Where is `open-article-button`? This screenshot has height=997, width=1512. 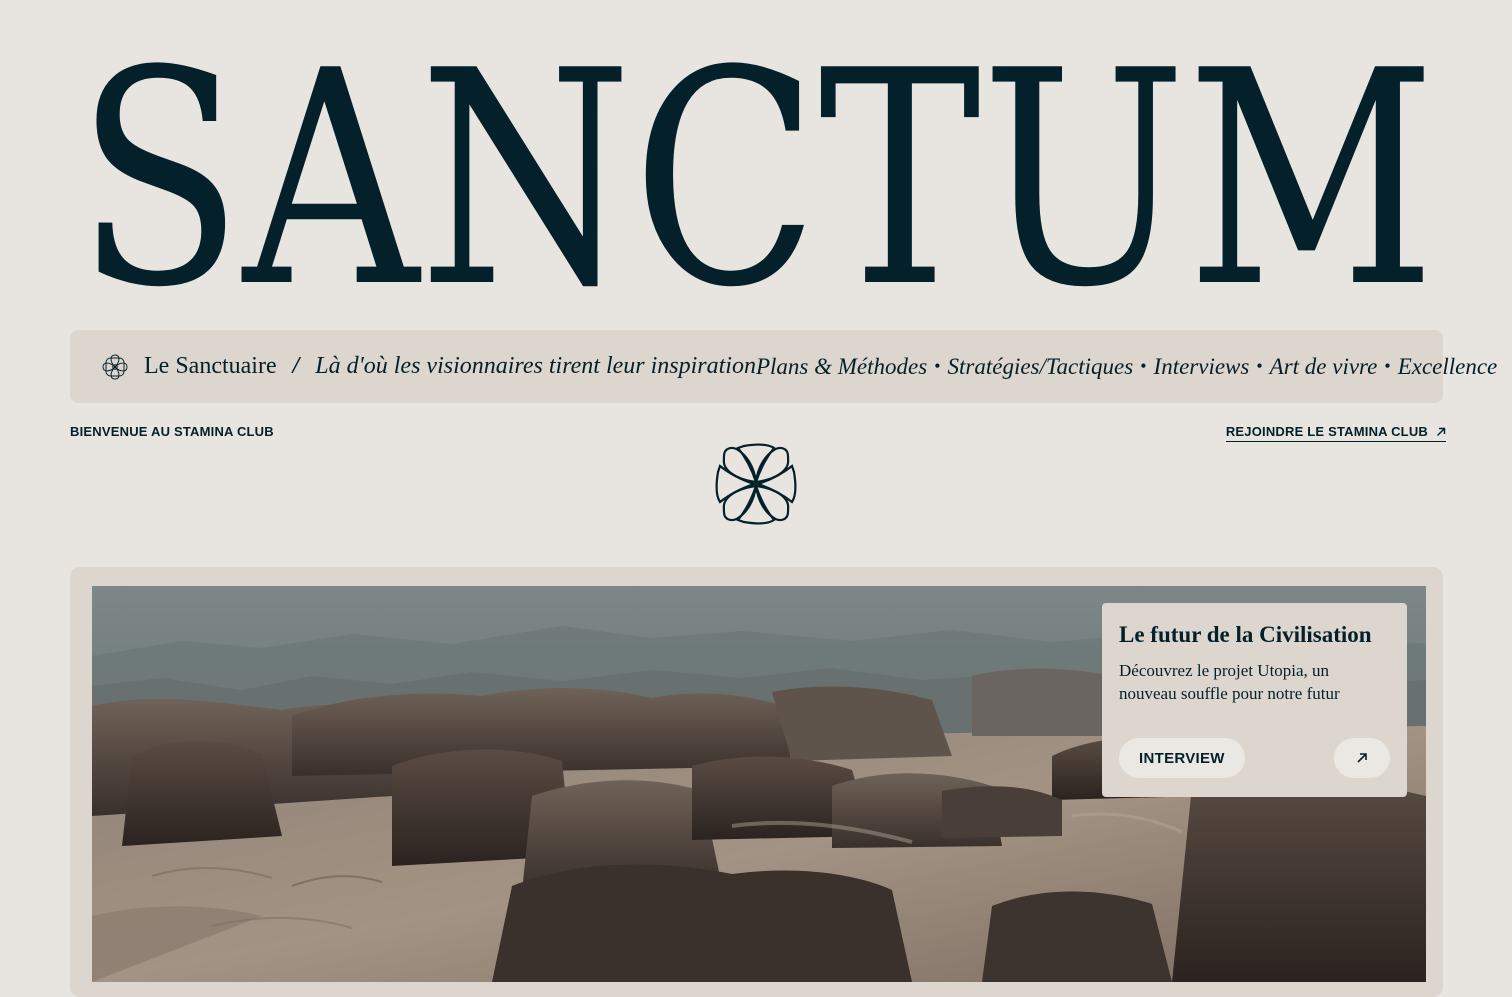 open-article-button is located at coordinates (1362, 758).